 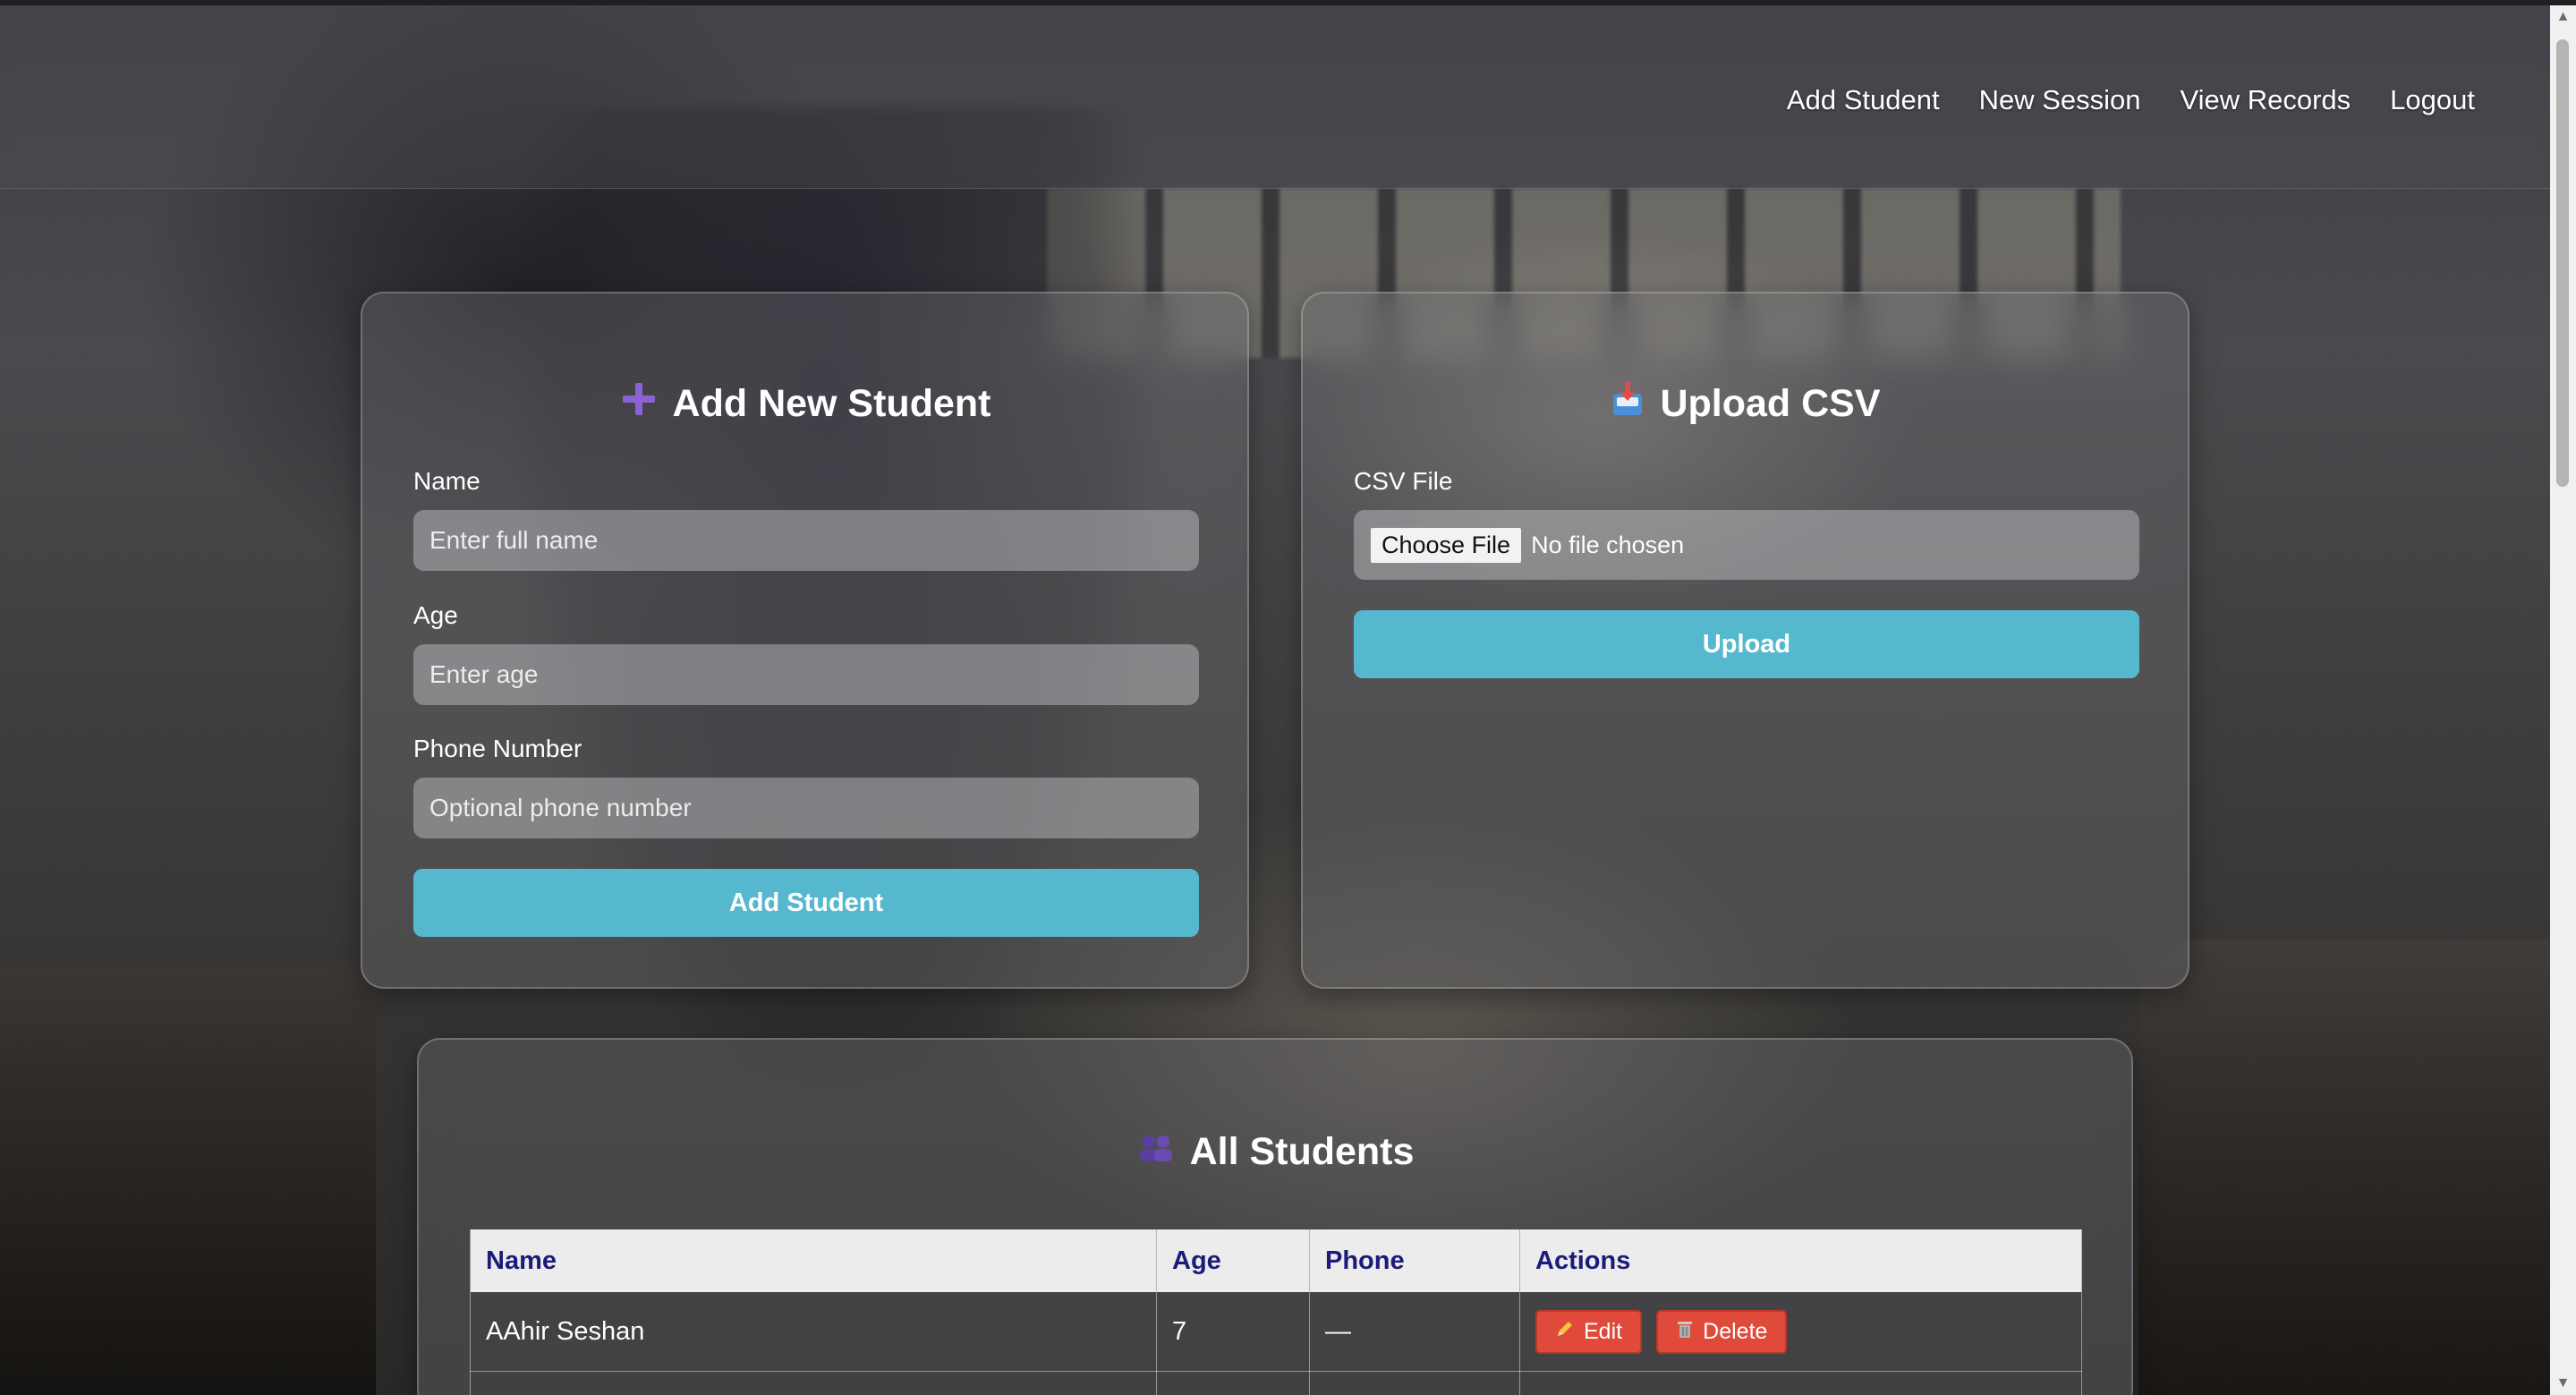 I want to click on delete-button: Delete, so click(x=1722, y=1331).